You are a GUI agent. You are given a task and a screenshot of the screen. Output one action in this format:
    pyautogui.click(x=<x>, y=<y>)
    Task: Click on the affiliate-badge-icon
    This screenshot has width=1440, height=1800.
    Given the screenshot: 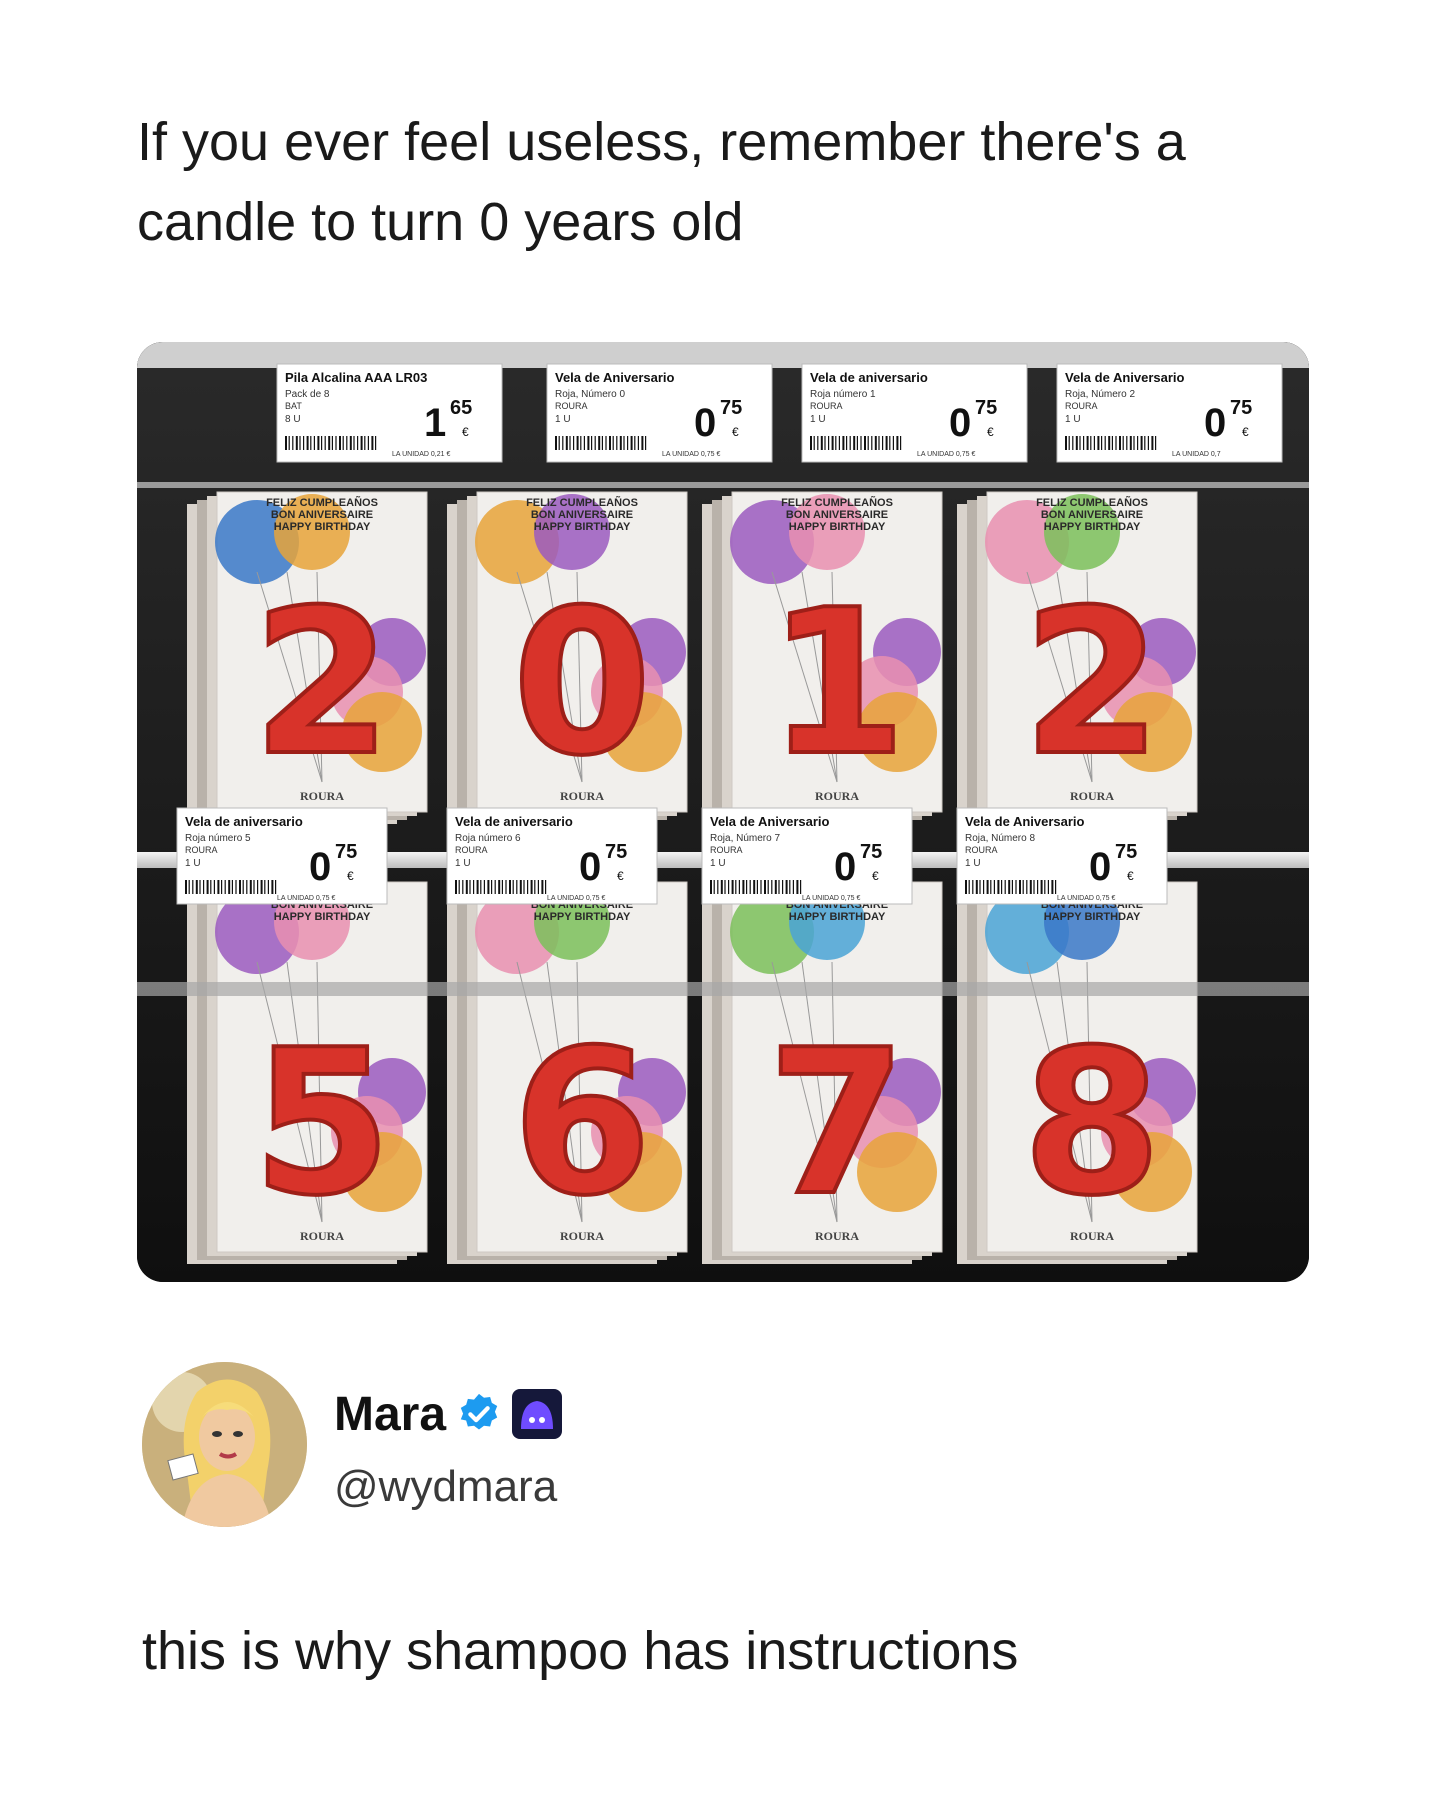 What is the action you would take?
    pyautogui.click(x=537, y=1414)
    